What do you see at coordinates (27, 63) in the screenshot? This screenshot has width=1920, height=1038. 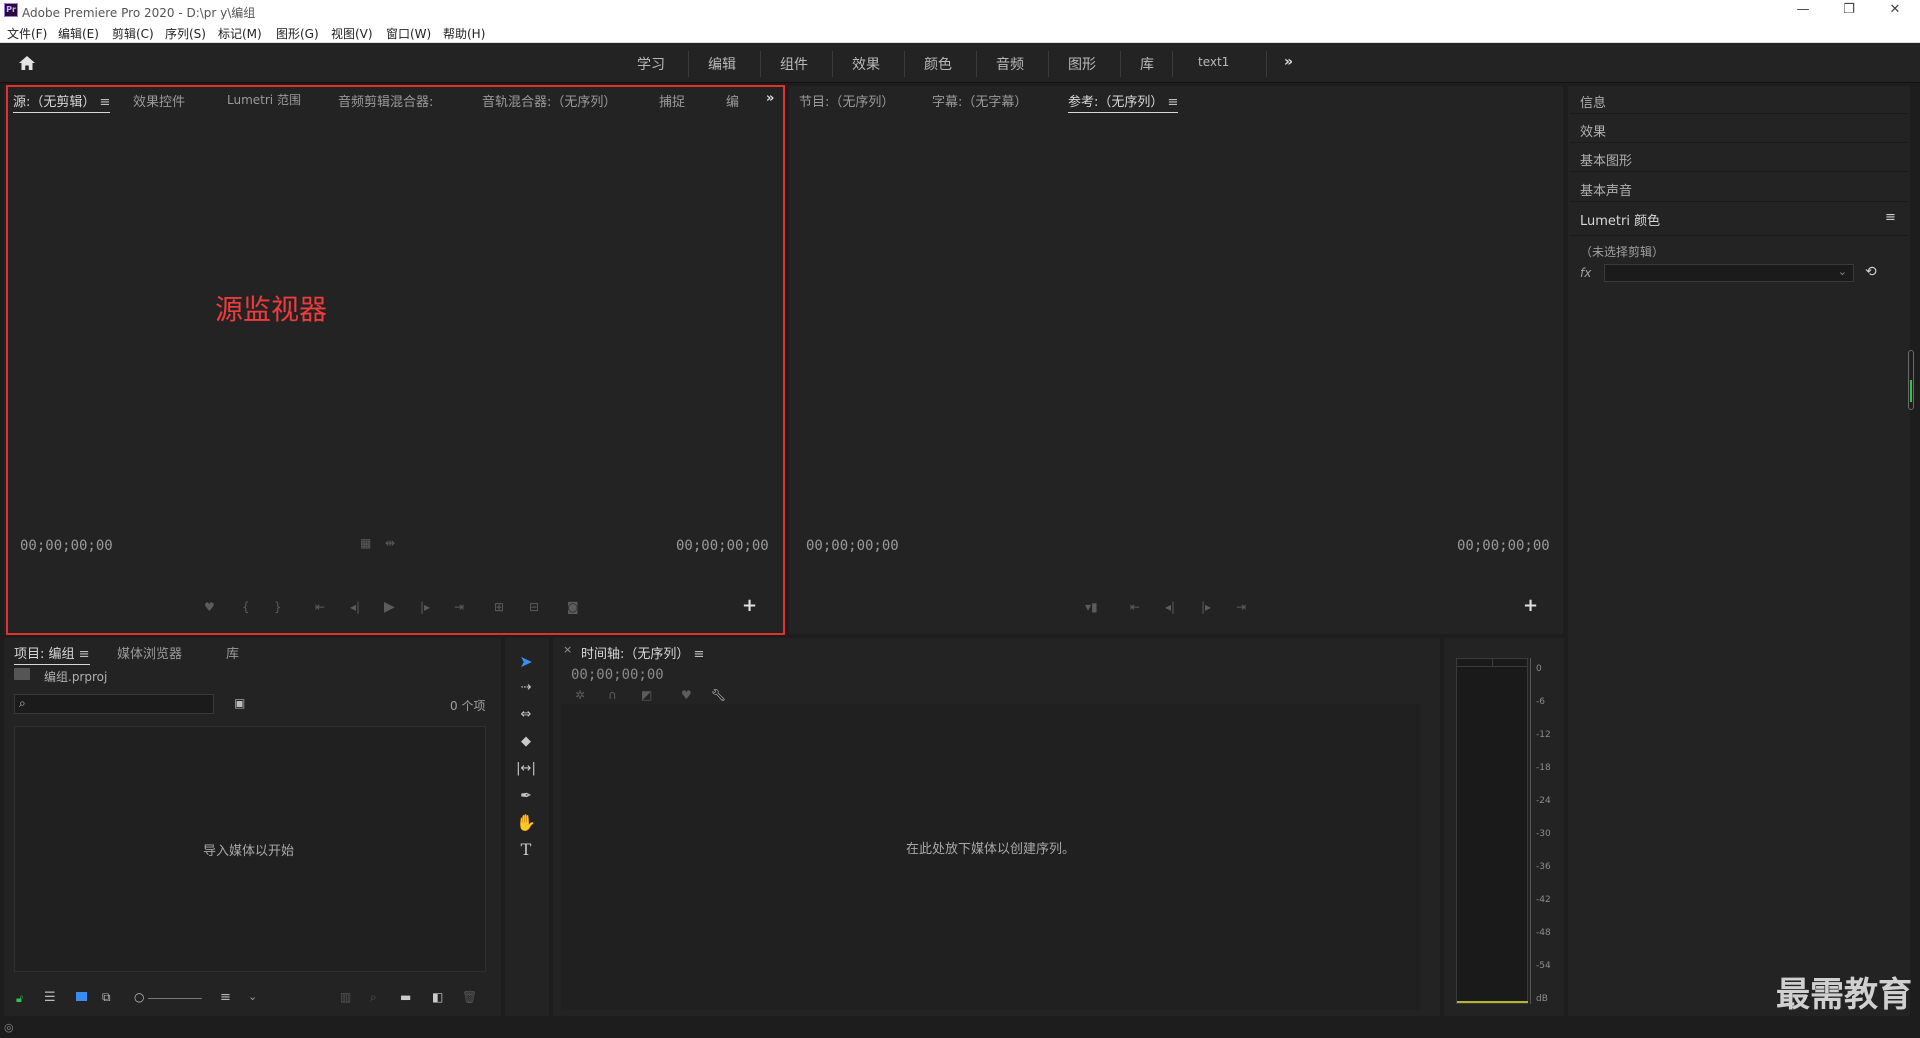 I see `home-icon` at bounding box center [27, 63].